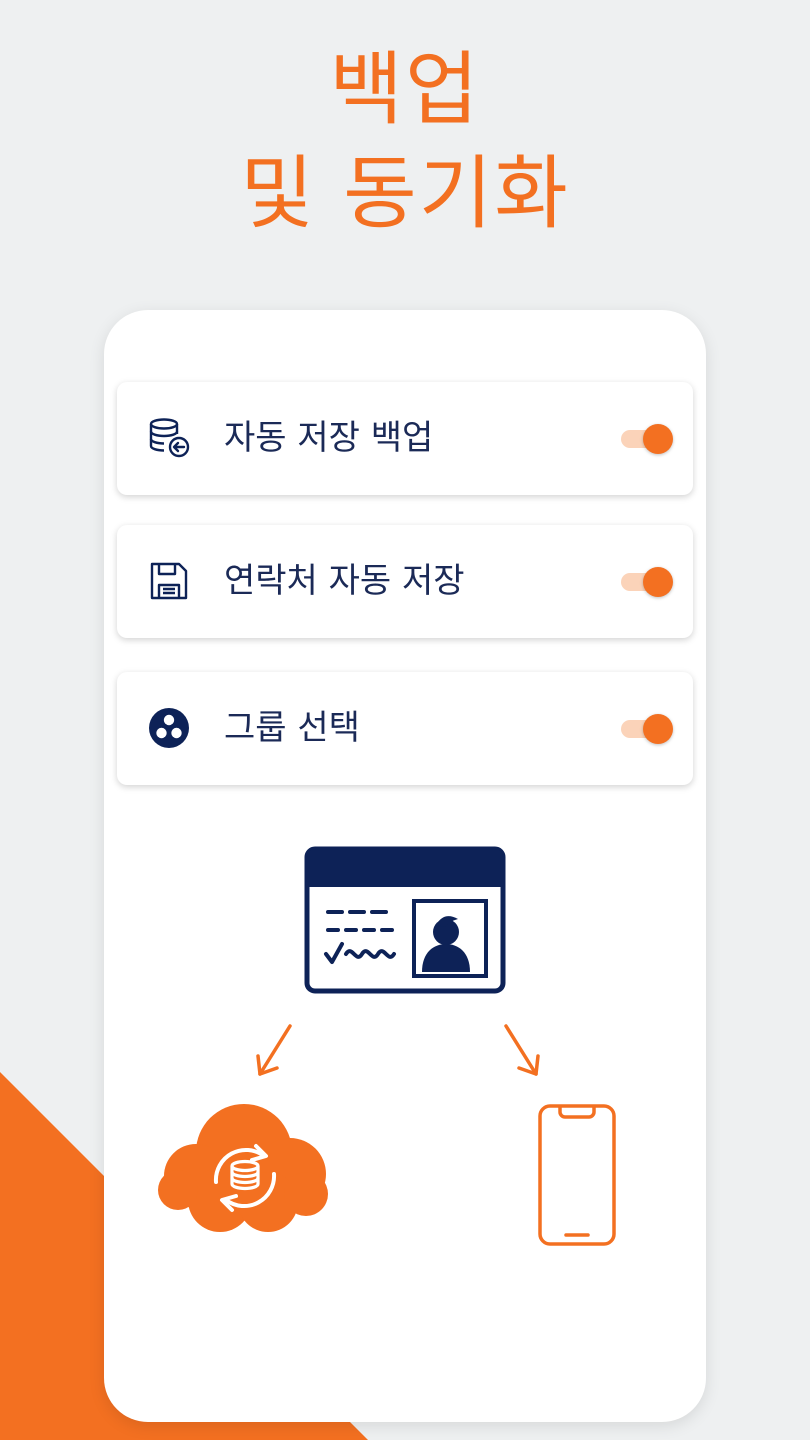 The image size is (810, 1440). What do you see at coordinates (405, 89) in the screenshot?
I see `headline-line-1: 백업` at bounding box center [405, 89].